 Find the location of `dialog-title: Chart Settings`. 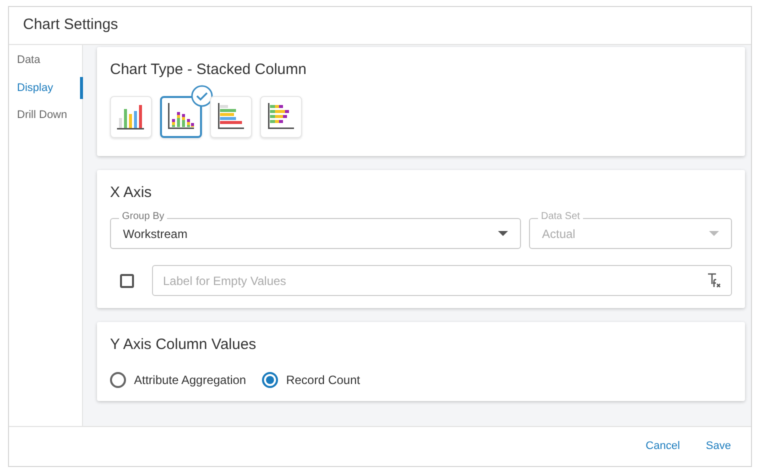

dialog-title: Chart Settings is located at coordinates (70, 24).